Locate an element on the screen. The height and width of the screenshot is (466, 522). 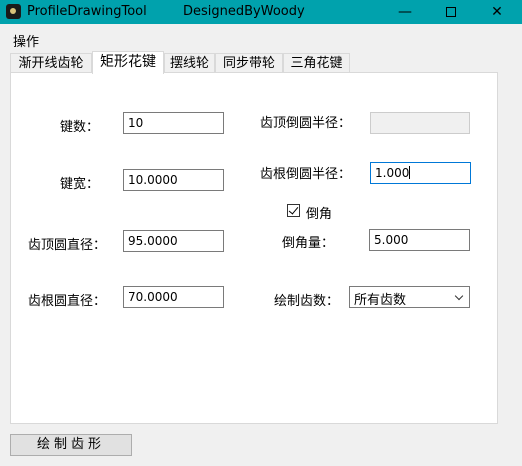
window-subtitle: DesignedByWoody is located at coordinates (244, 11).